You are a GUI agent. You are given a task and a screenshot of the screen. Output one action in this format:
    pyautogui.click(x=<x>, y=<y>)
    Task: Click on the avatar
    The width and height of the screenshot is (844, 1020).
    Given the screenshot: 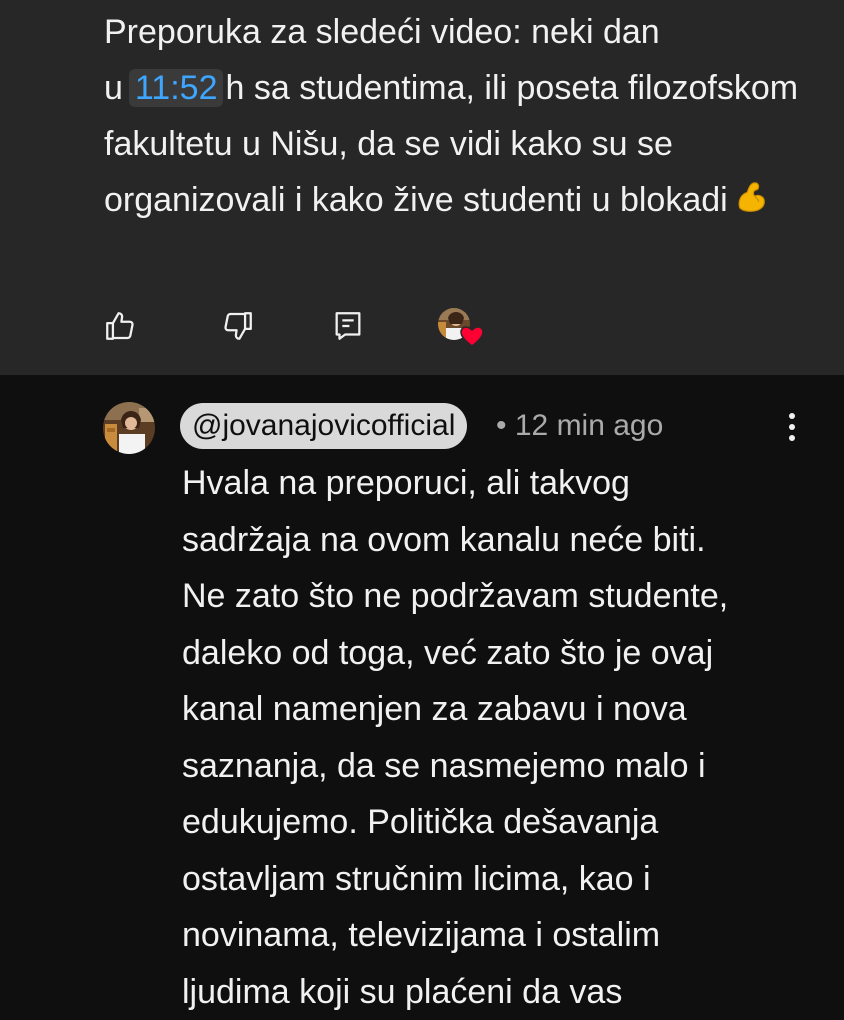 What is the action you would take?
    pyautogui.click(x=129, y=428)
    